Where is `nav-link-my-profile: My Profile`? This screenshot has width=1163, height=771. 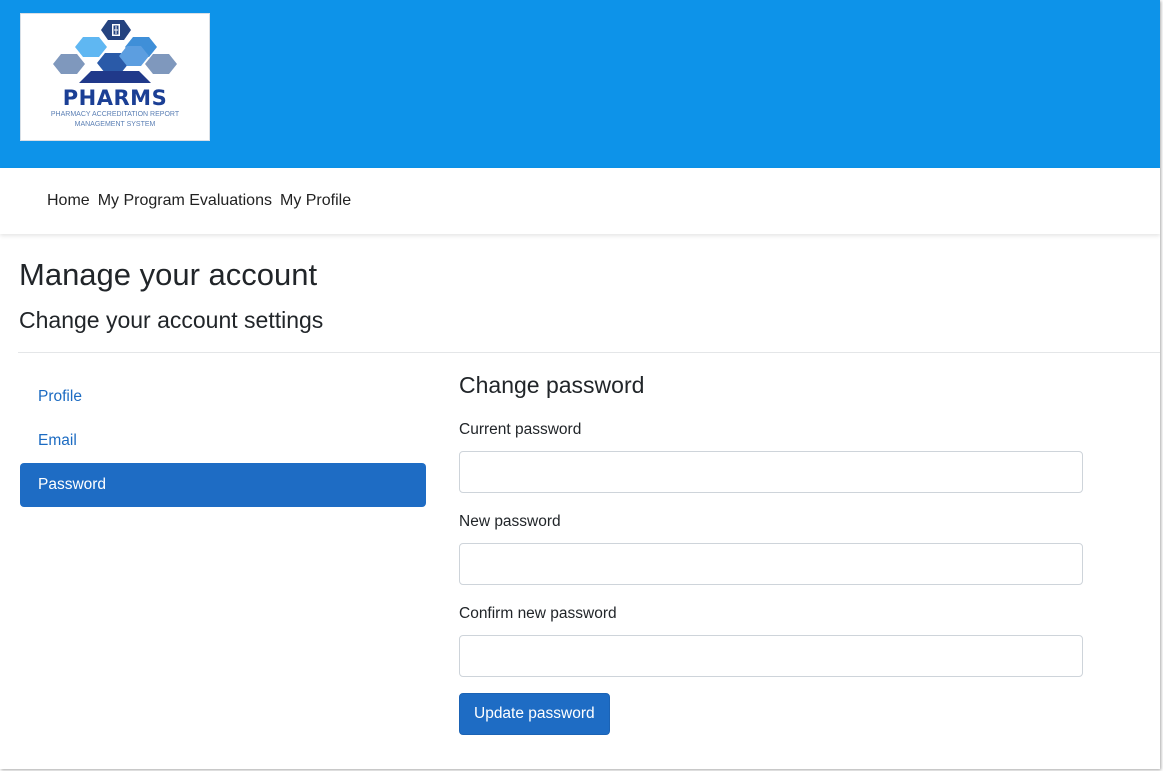
nav-link-my-profile: My Profile is located at coordinates (315, 201).